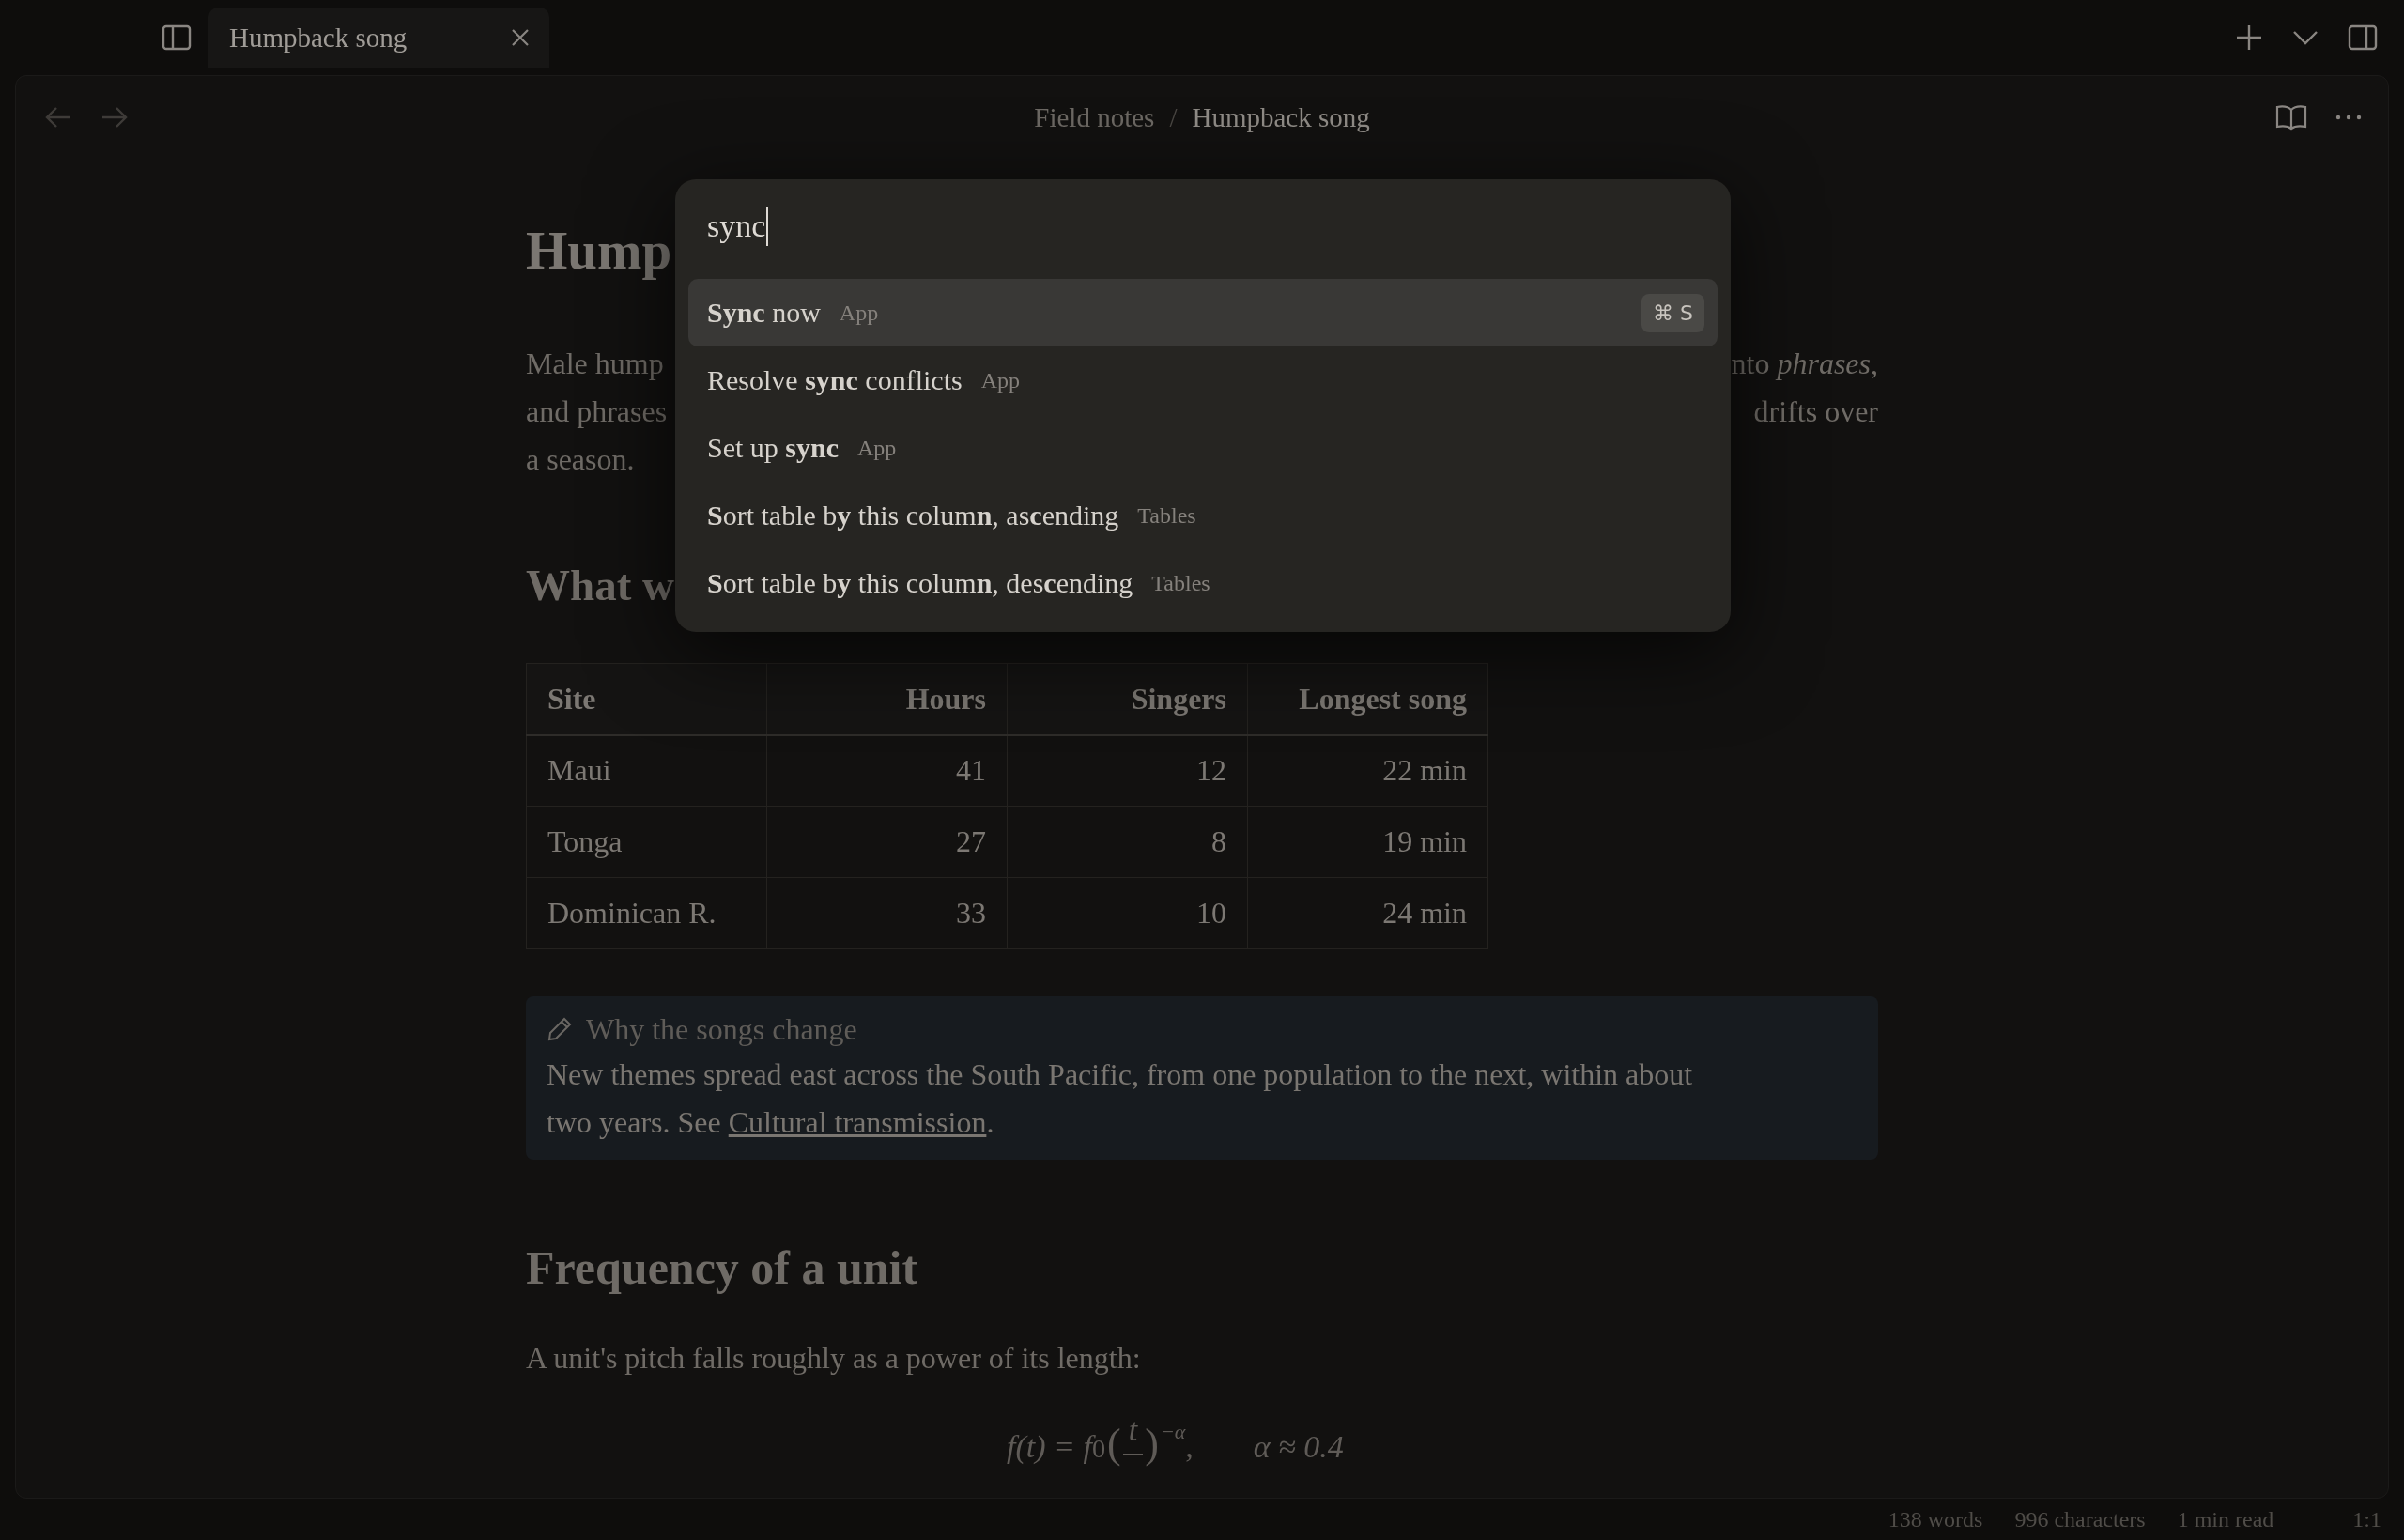  I want to click on new-tab-icon, so click(2249, 37).